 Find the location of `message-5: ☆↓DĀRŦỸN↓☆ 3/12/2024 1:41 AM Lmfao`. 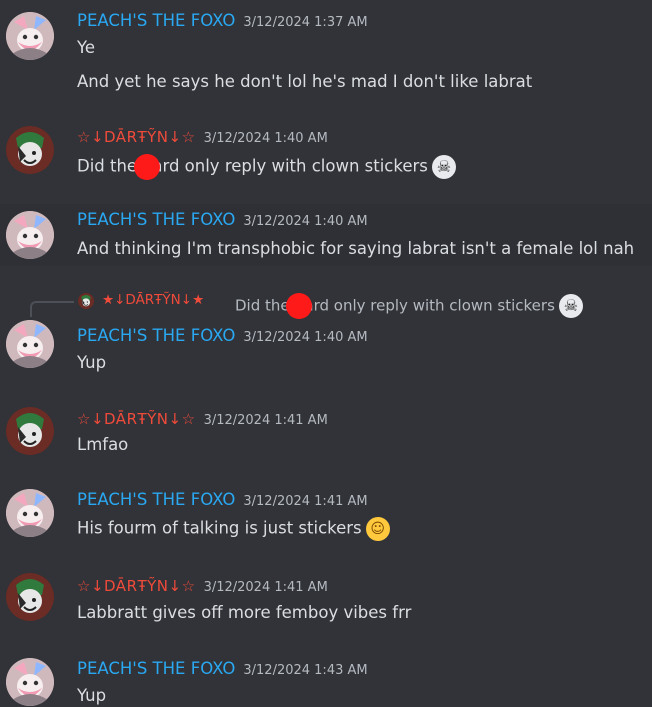

message-5: ☆↓DĀRŦỸN↓☆ 3/12/2024 1:41 AM Lmfao is located at coordinates (326, 438).